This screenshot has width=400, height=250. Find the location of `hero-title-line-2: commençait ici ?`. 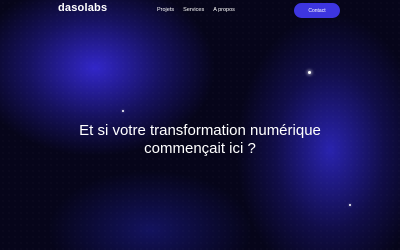

hero-title-line-2: commençait ici ? is located at coordinates (200, 148).